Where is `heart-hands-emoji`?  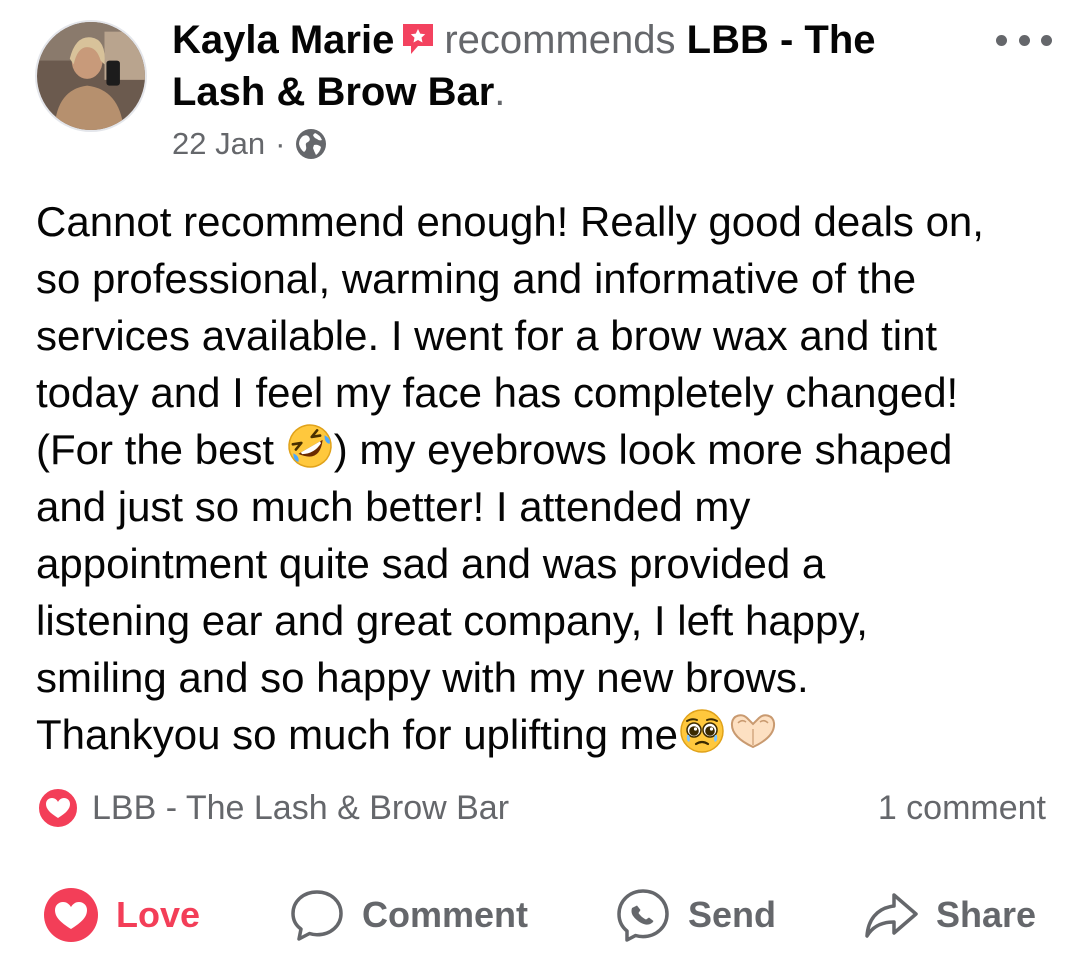 heart-hands-emoji is located at coordinates (753, 731).